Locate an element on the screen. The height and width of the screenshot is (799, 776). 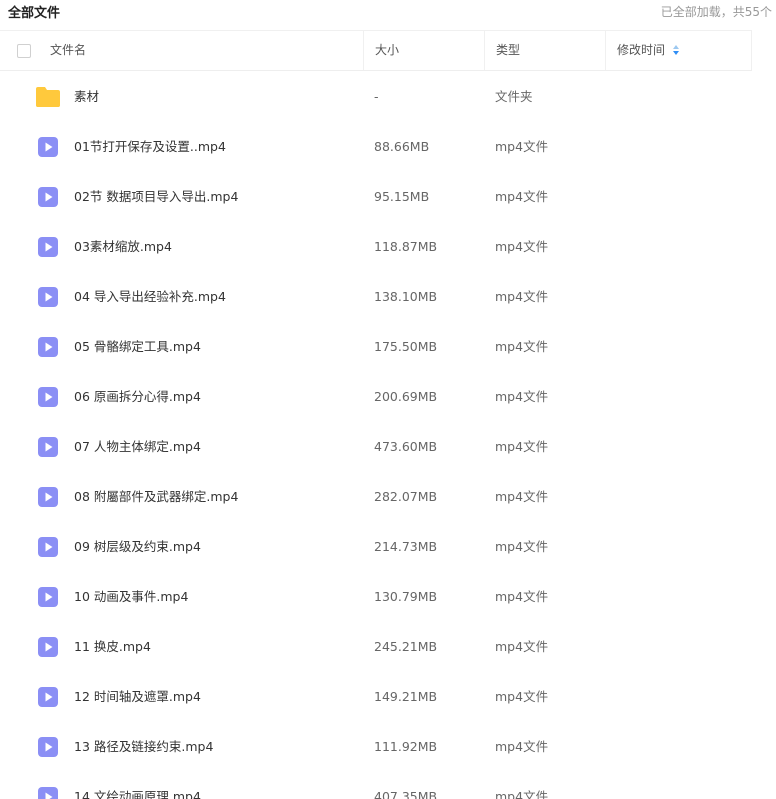
table-header: 文件名 大小 类型 修改时间 is located at coordinates (376, 50).